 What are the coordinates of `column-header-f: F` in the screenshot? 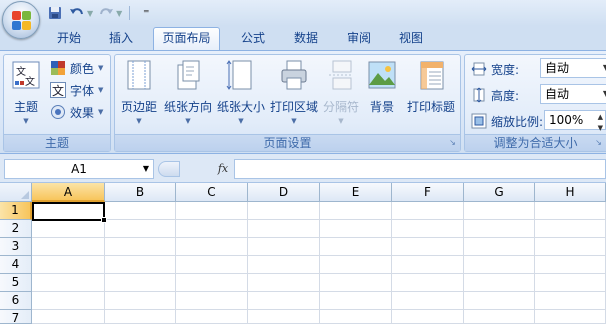 It's located at (428, 192).